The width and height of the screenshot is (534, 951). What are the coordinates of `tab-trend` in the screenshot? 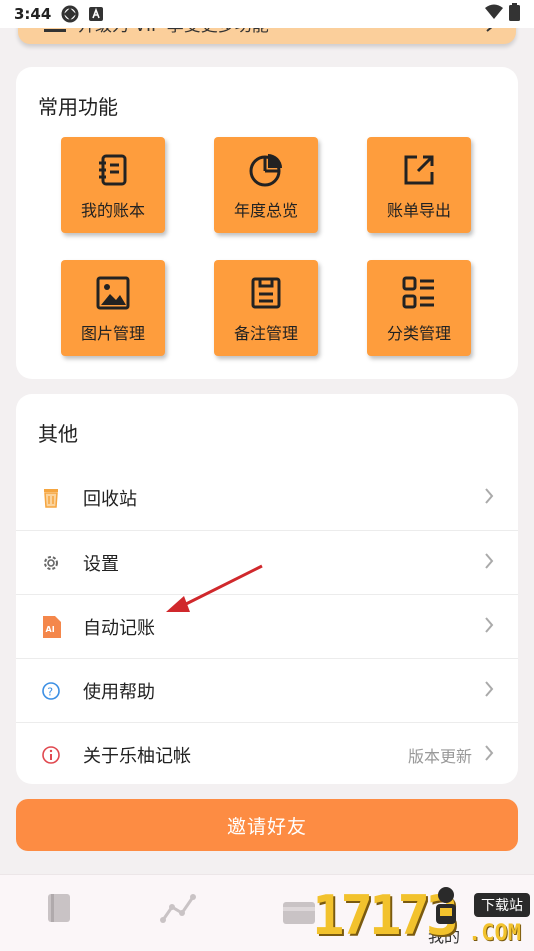 It's located at (178, 910).